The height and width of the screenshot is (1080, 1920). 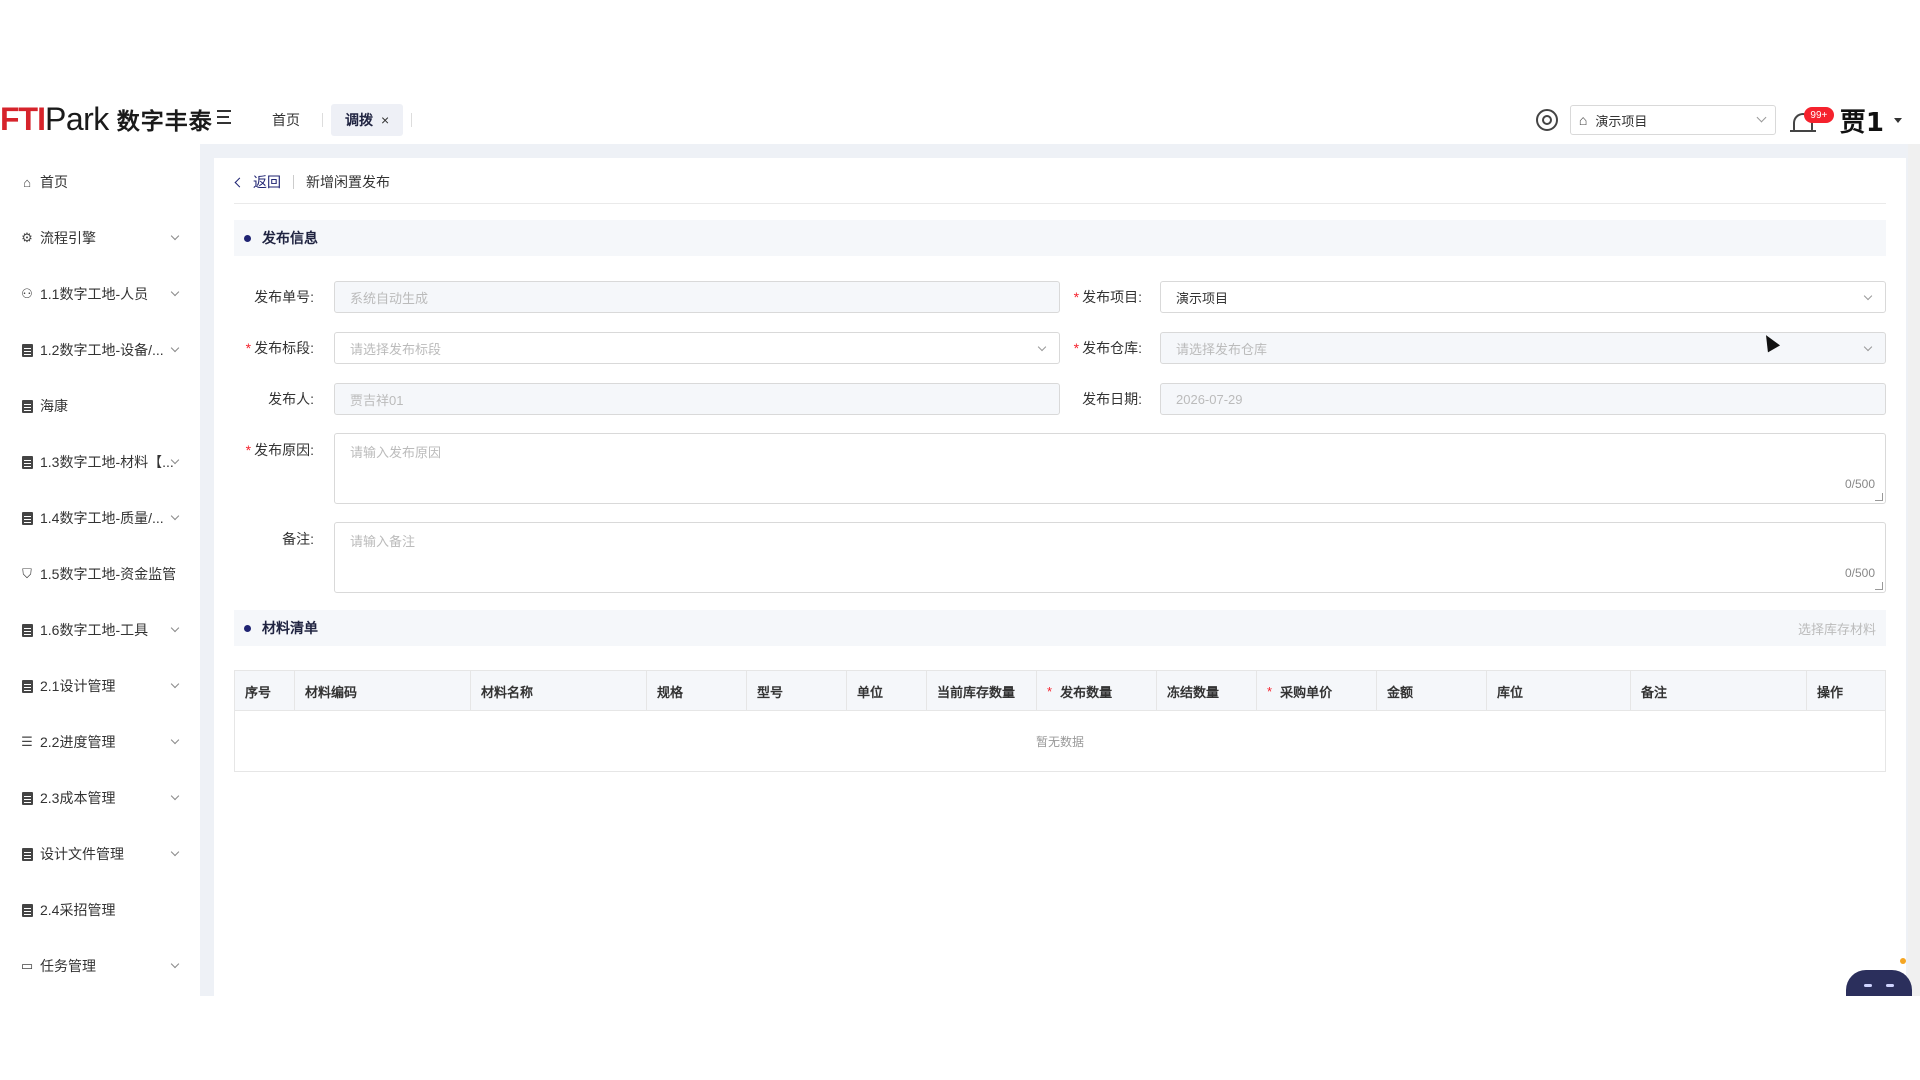 What do you see at coordinates (23, 118) in the screenshot?
I see `logo-mark: FTI` at bounding box center [23, 118].